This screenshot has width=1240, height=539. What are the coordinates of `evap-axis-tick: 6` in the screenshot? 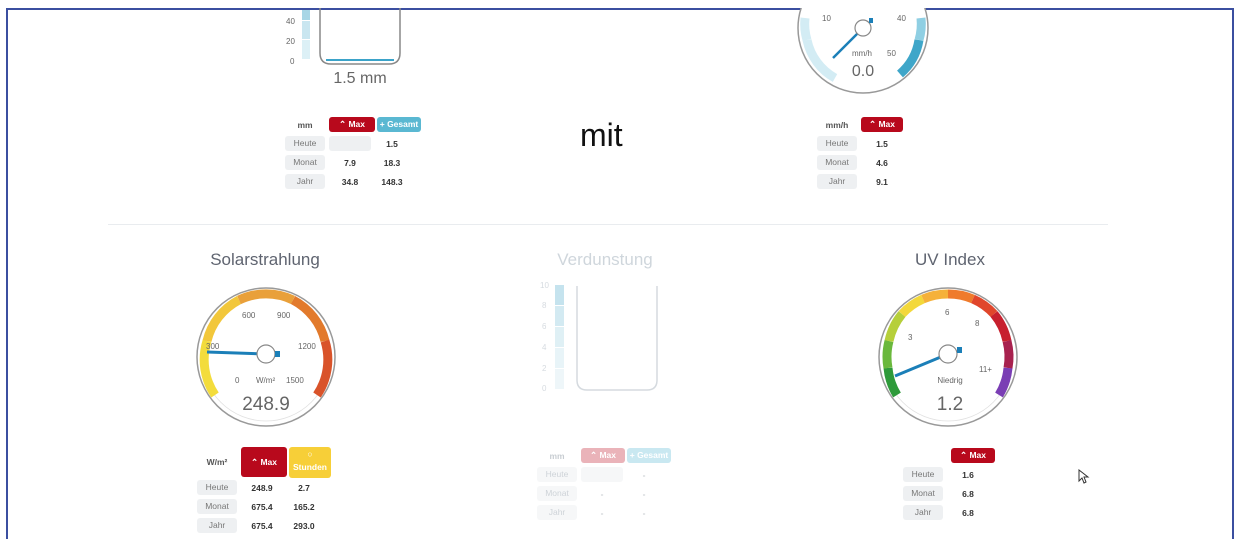 It's located at (544, 326).